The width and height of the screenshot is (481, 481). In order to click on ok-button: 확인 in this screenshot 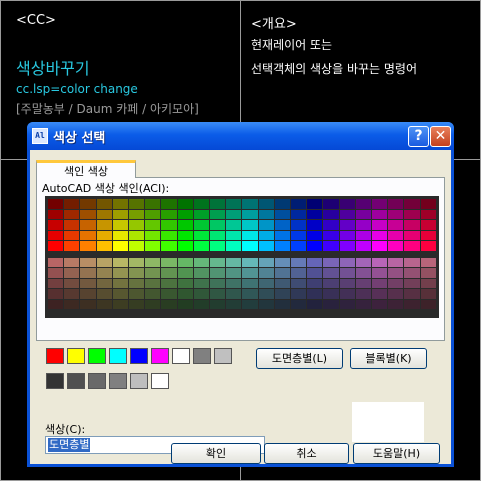, I will do `click(216, 453)`.